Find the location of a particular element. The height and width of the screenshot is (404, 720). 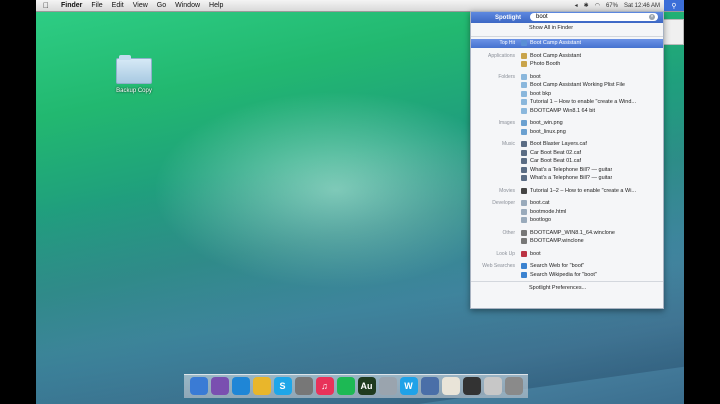

terminal-icon is located at coordinates (471, 386).